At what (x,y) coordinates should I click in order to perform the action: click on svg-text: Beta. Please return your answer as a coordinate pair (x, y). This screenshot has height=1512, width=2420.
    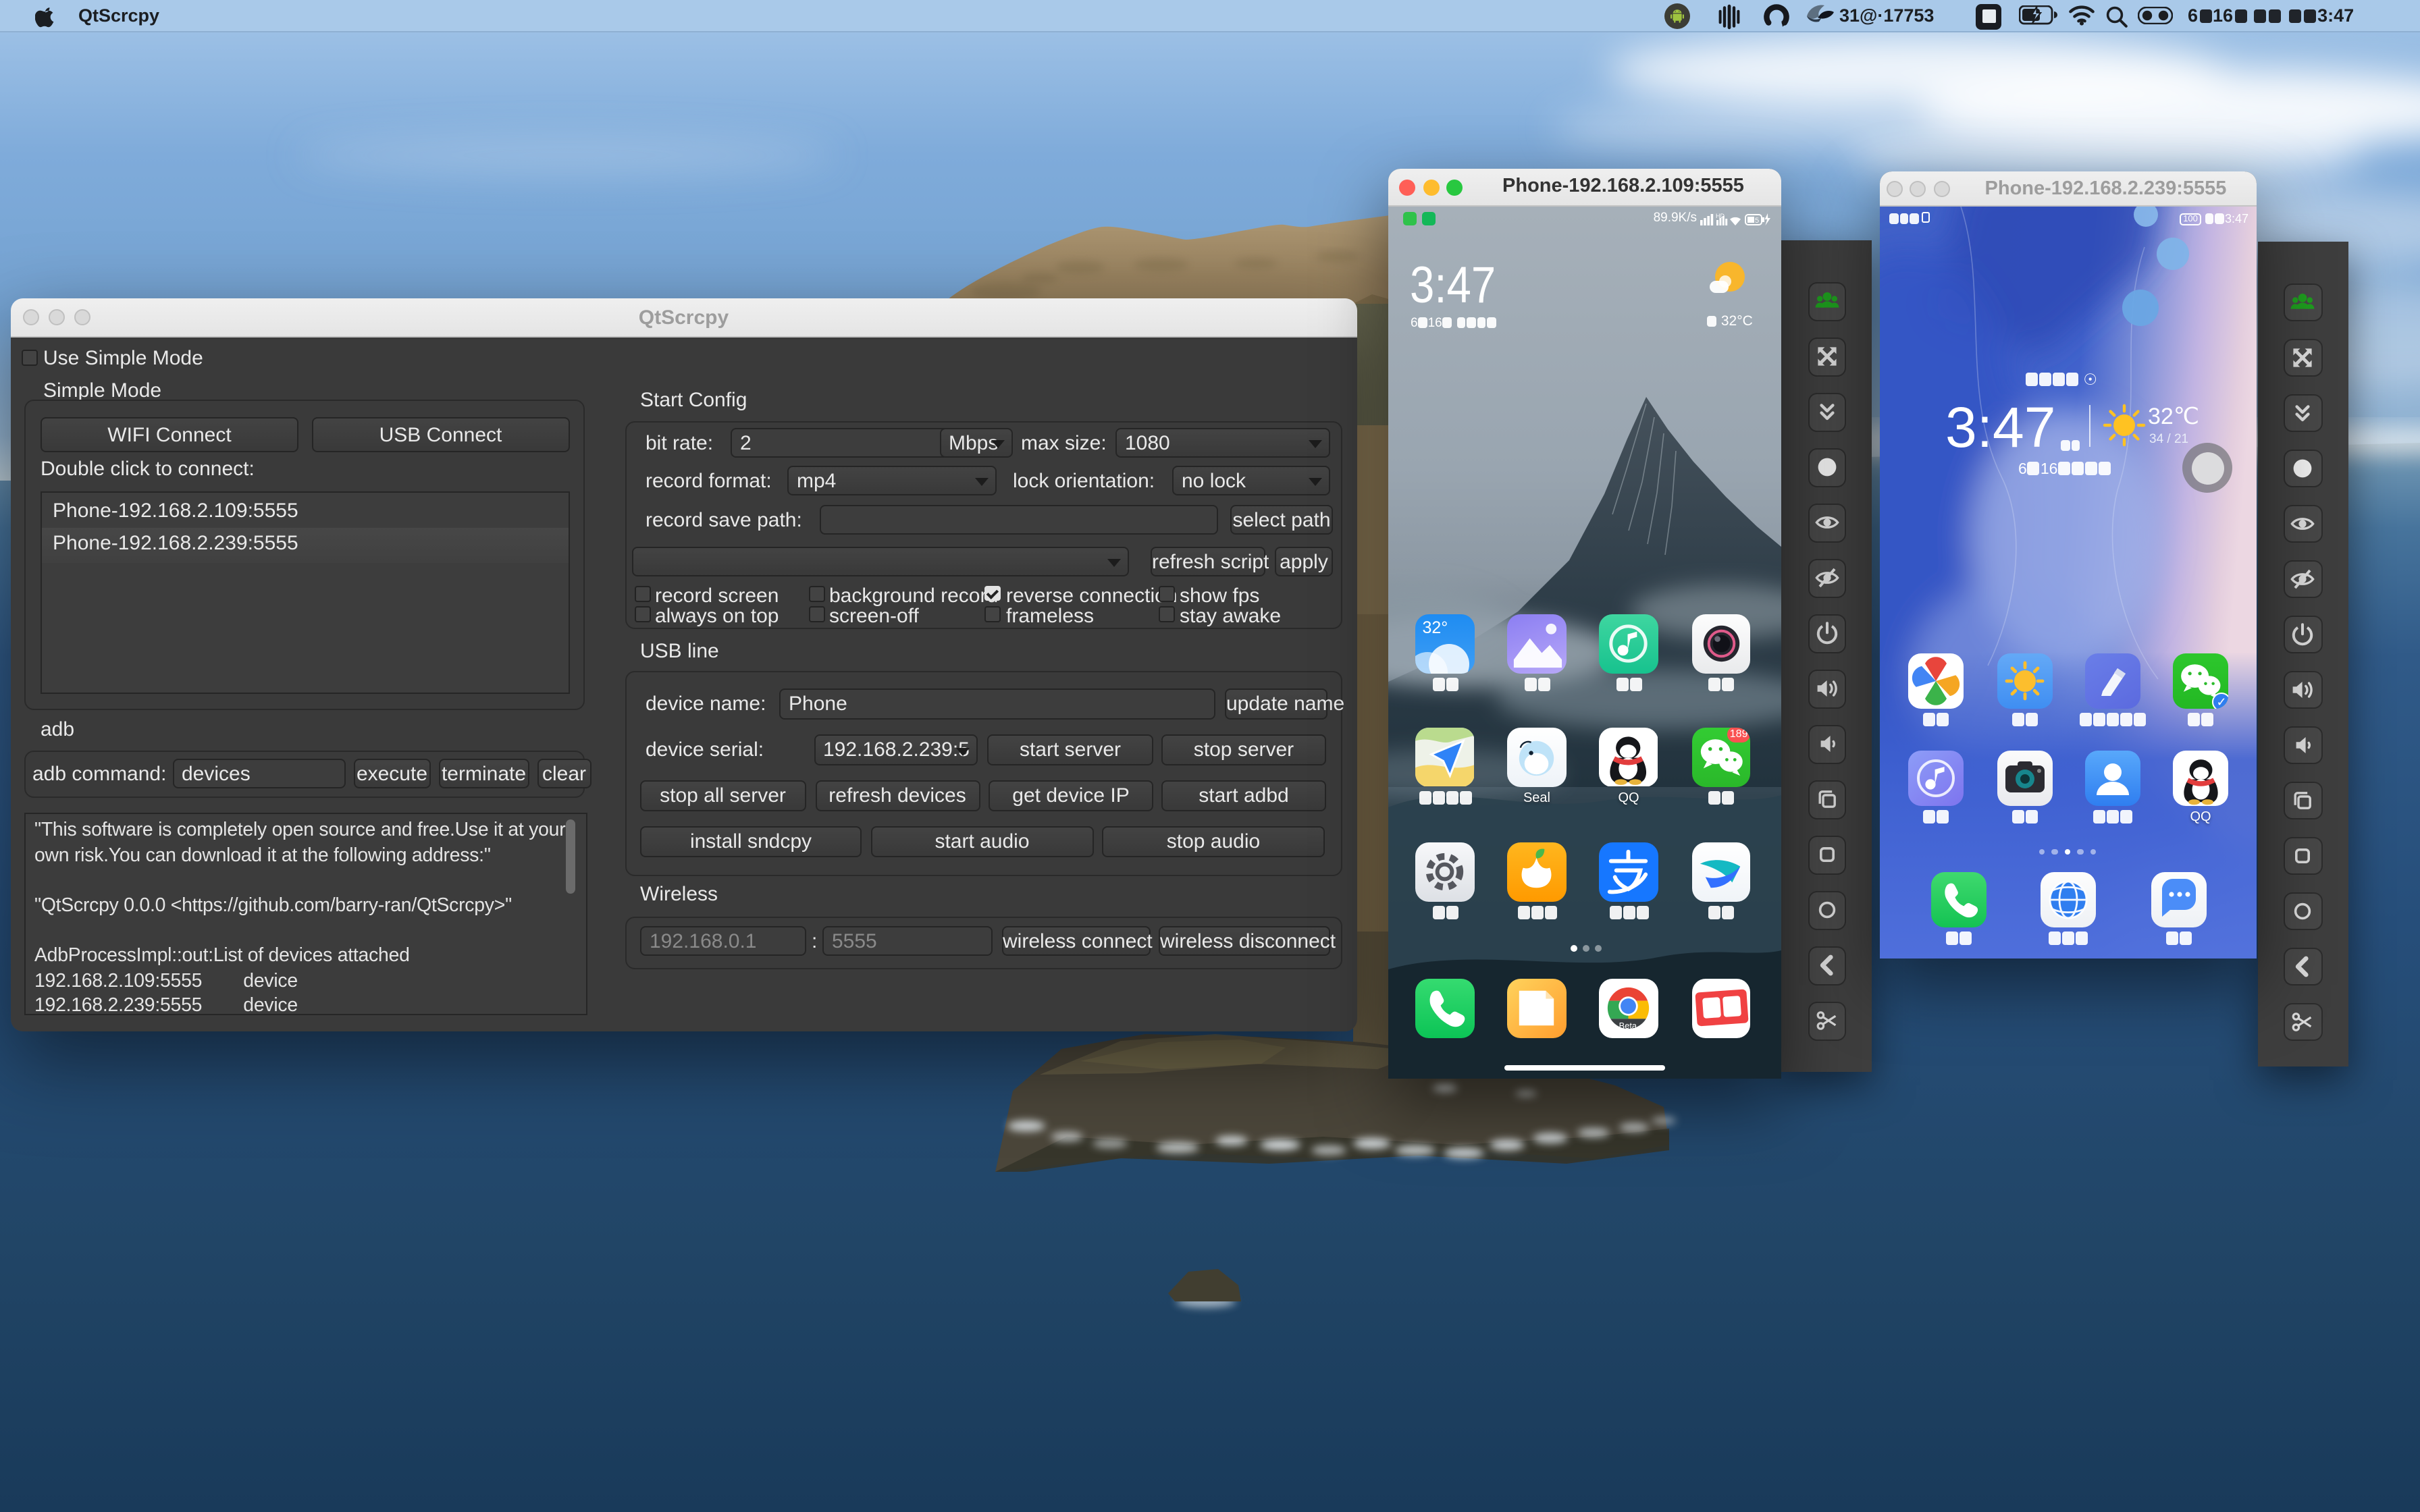
    Looking at the image, I should click on (1628, 1026).